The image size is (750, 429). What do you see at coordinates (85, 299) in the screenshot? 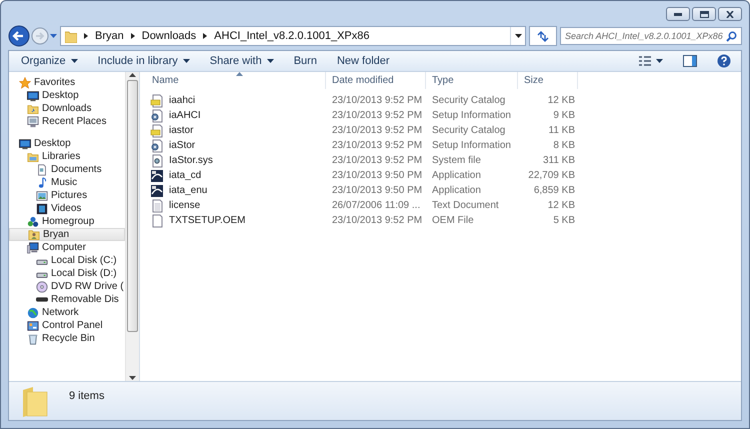
I see `nav-label: Removable Dis` at bounding box center [85, 299].